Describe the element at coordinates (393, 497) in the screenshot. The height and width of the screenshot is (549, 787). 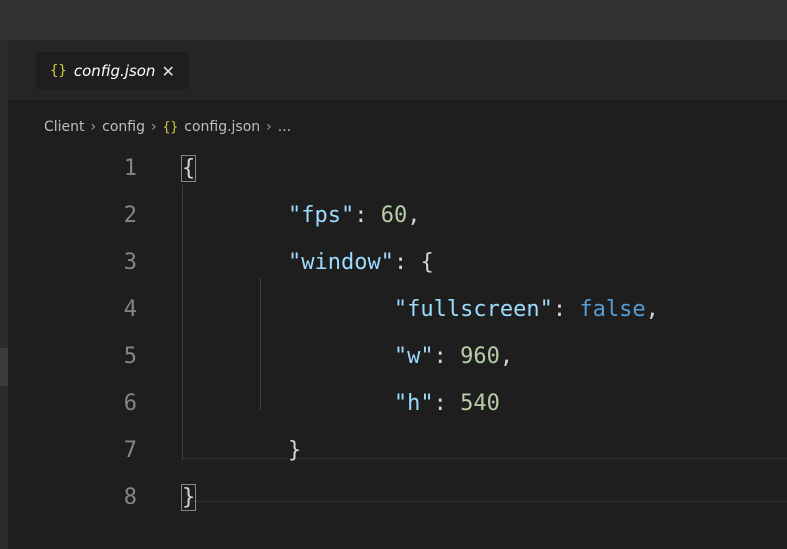
I see `code-line: 8 }` at that location.